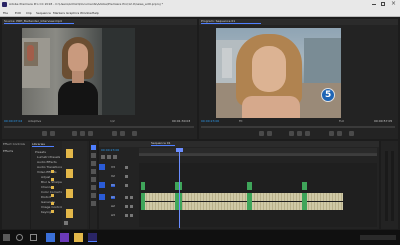 The width and height of the screenshot is (400, 245). I want to click on menu-window: Window, so click(86, 13).